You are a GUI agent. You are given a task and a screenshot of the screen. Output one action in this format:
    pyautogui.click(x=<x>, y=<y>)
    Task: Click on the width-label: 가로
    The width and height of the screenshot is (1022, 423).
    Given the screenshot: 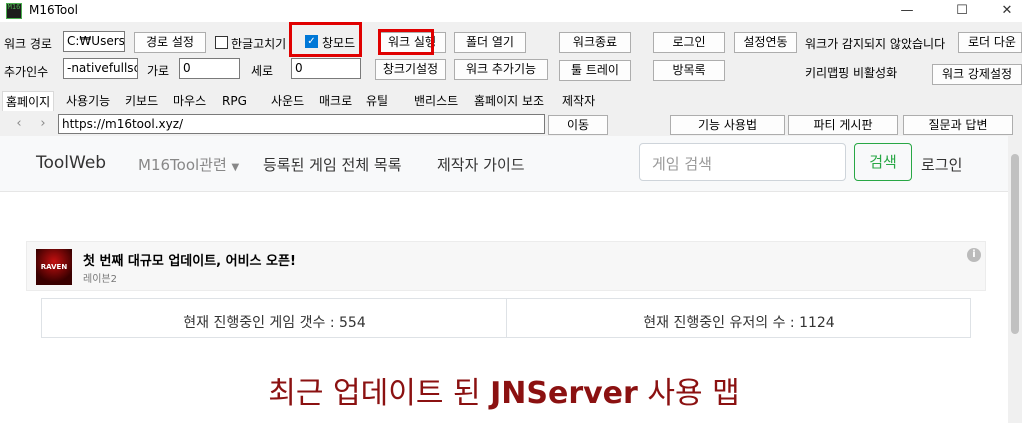 What is the action you would take?
    pyautogui.click(x=158, y=71)
    